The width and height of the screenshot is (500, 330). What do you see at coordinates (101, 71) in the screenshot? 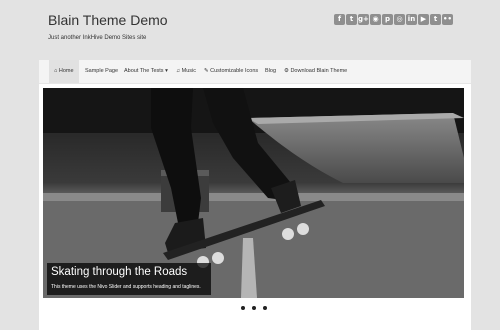
I see `nav-sample-page: Sample Page` at bounding box center [101, 71].